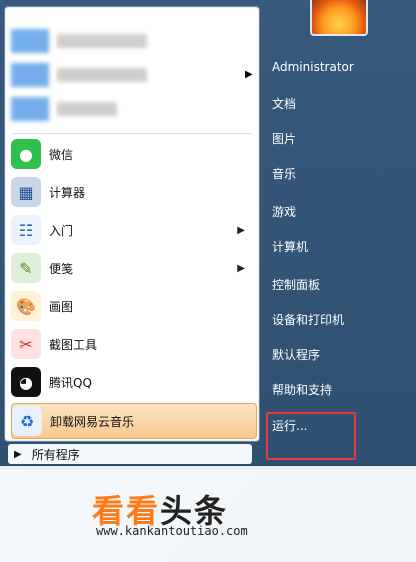 Image resolution: width=416 pixels, height=562 pixels. Describe the element at coordinates (26, 154) in the screenshot. I see `wechat-icon: ●` at that location.